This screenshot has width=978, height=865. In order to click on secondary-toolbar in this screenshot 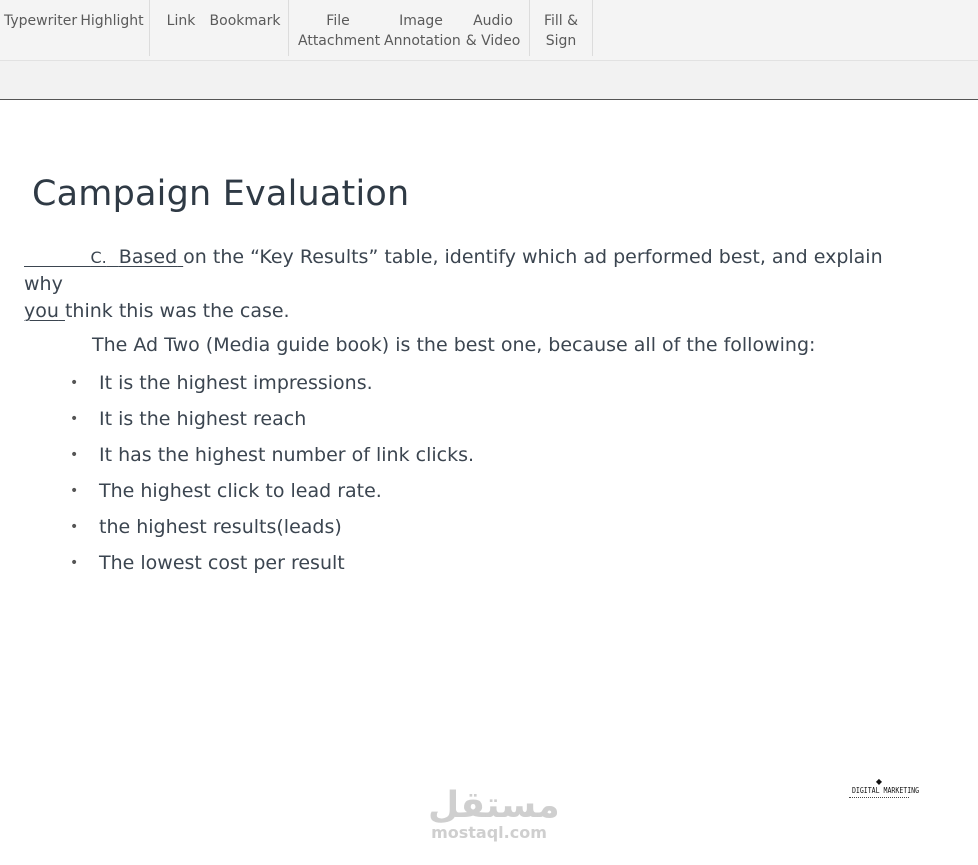, I will do `click(489, 80)`.